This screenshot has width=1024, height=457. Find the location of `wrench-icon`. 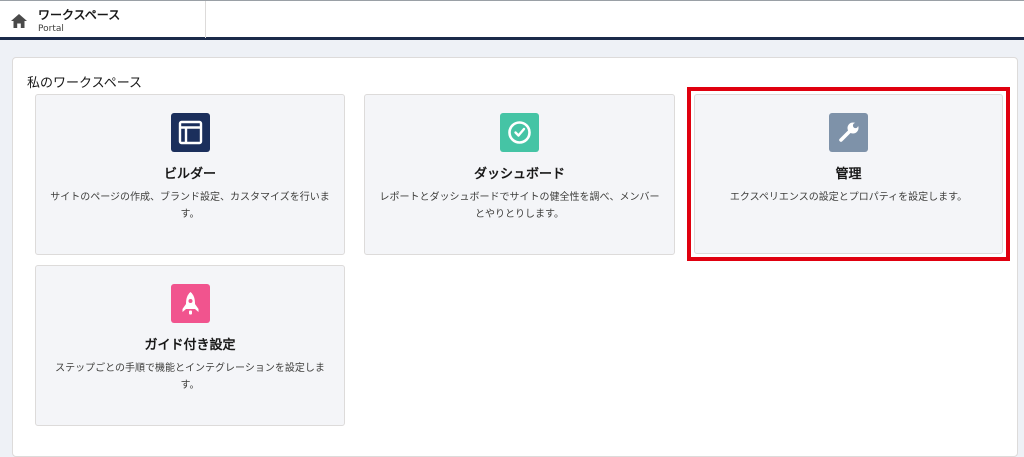

wrench-icon is located at coordinates (848, 132).